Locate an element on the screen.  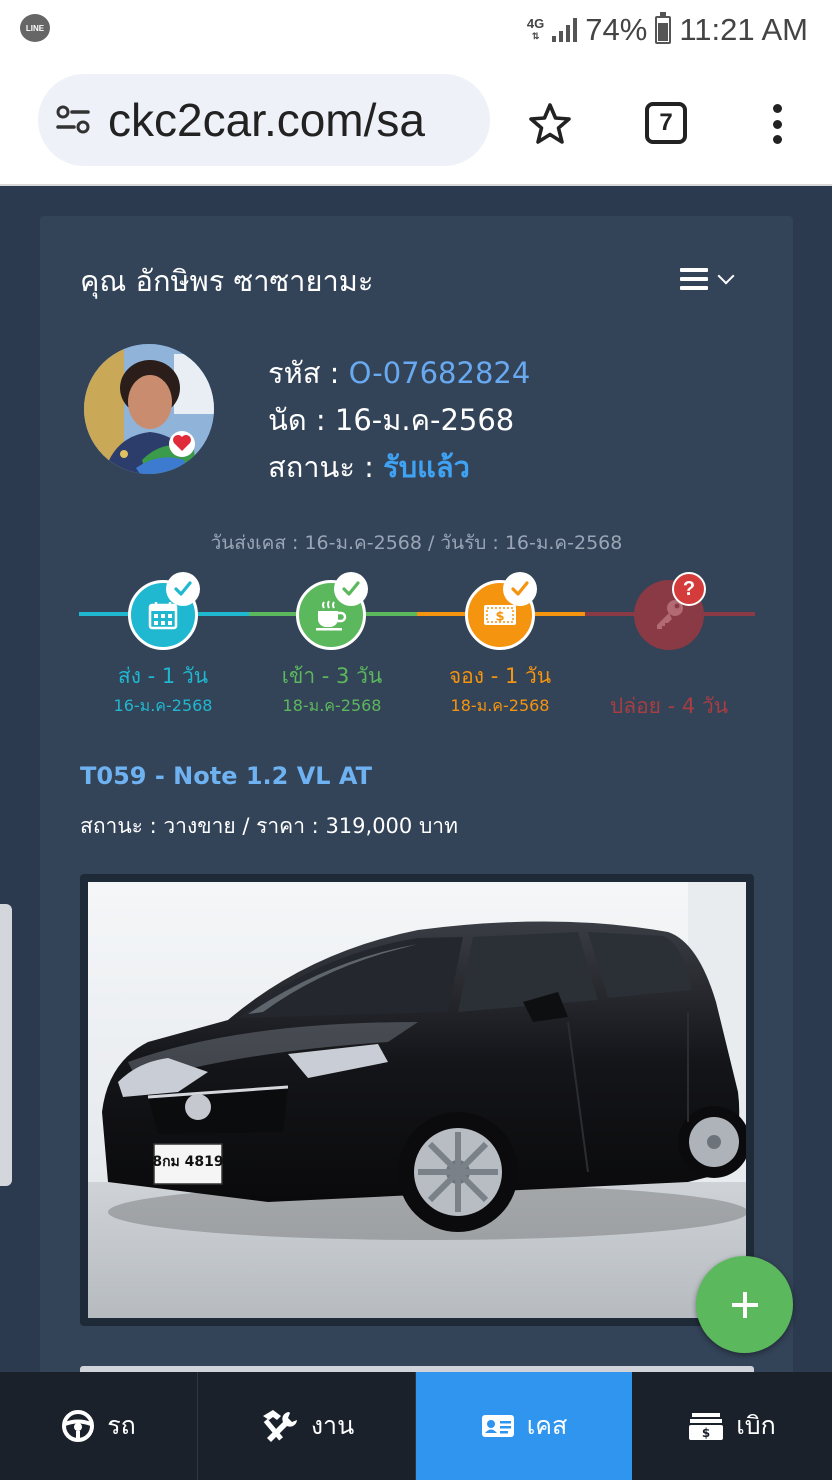
card-menu-button is located at coordinates (707, 278).